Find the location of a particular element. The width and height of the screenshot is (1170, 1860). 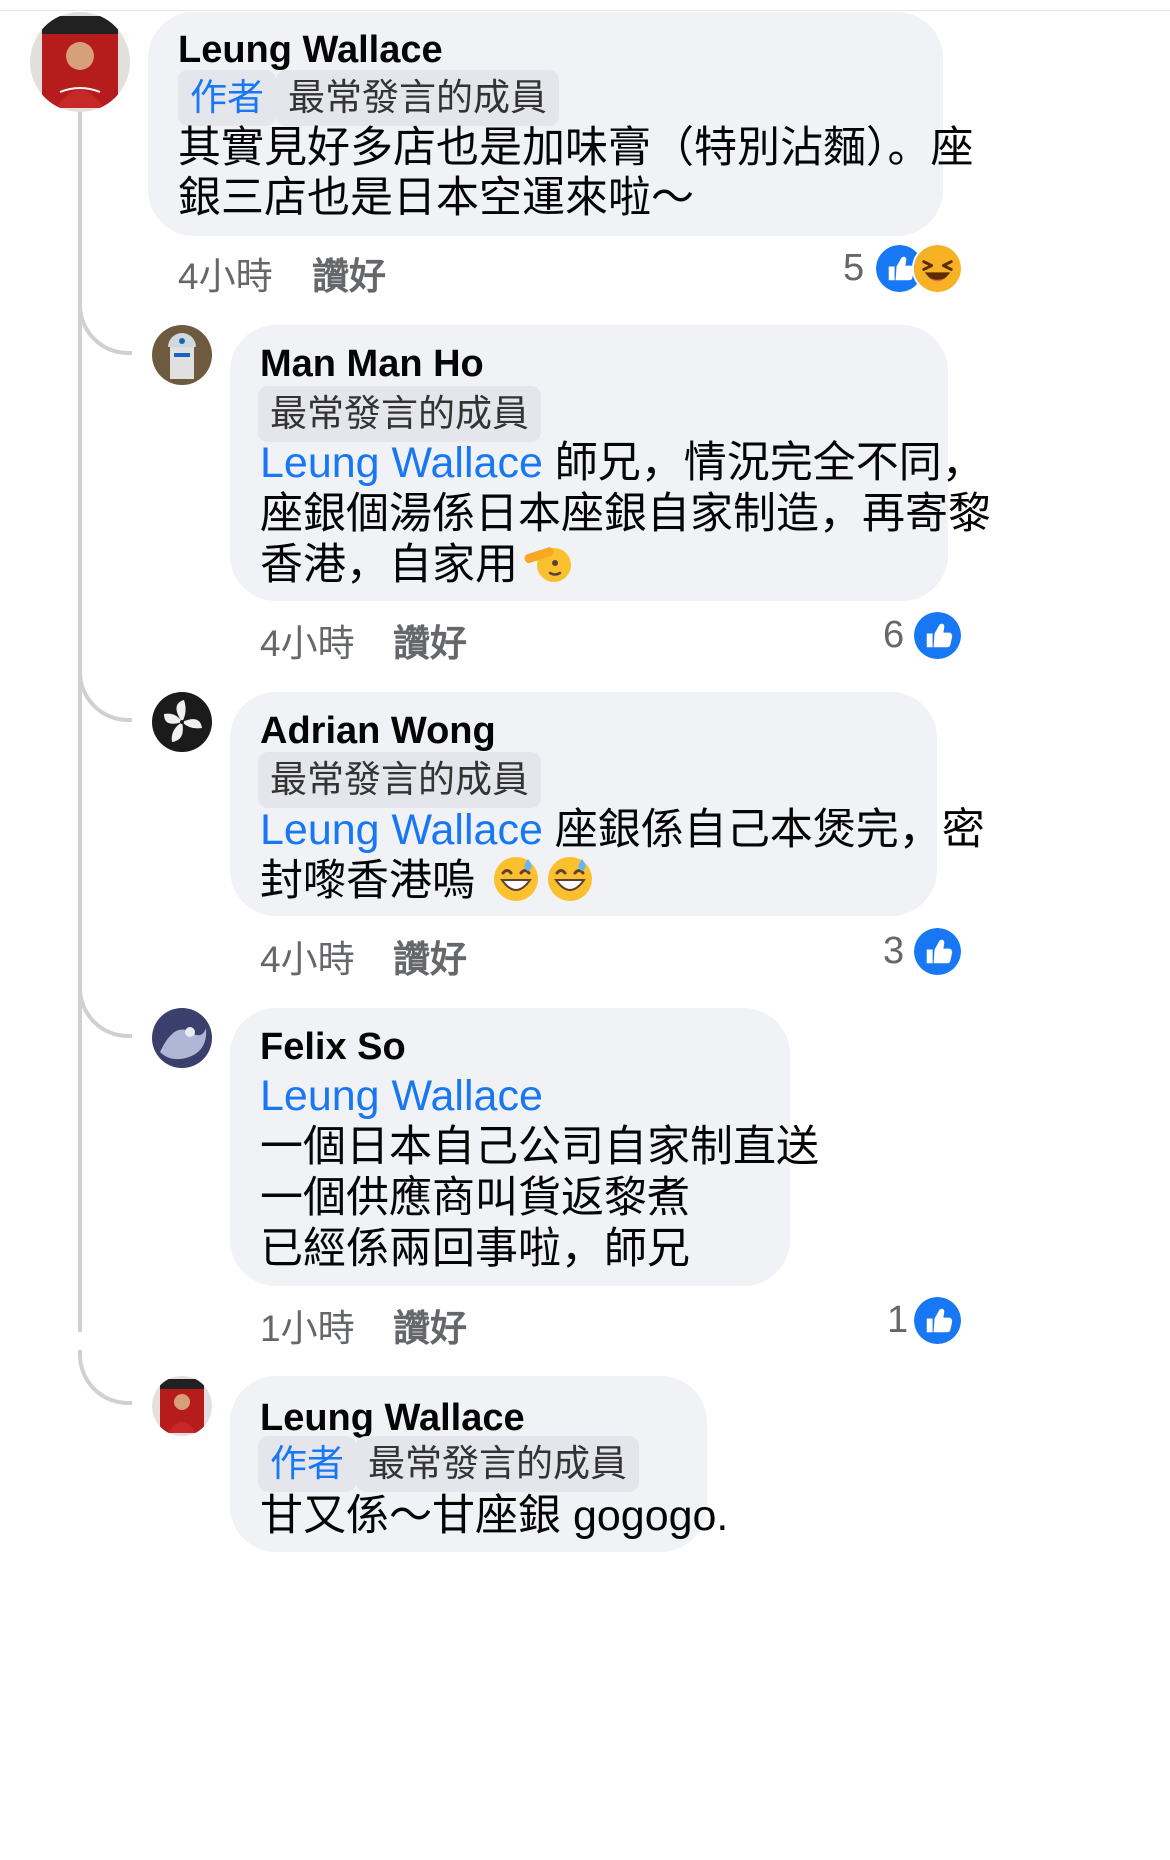

reaction-count: 6 is located at coordinates (893, 635).